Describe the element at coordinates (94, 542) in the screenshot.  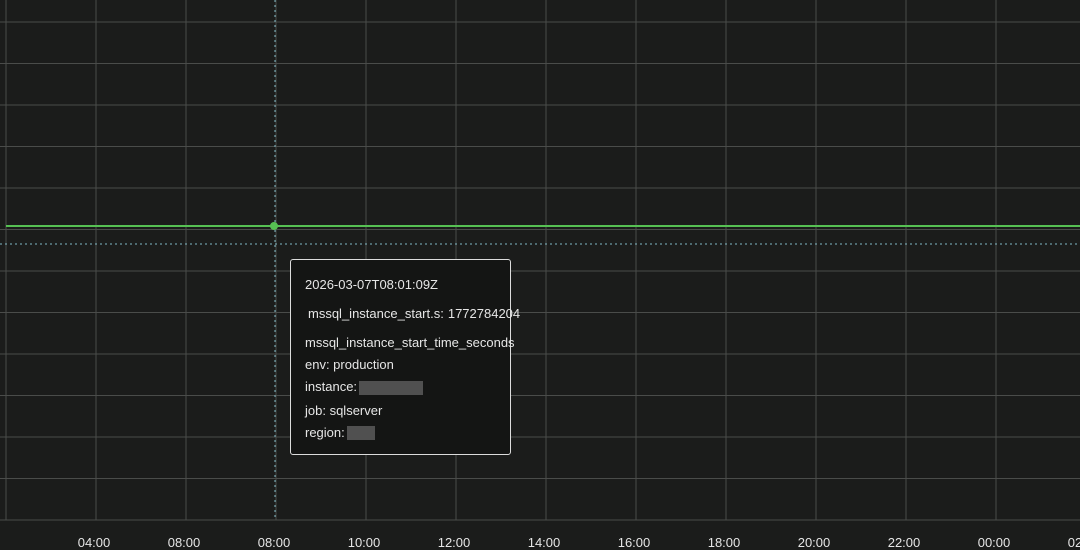
I see `x-tick-label: 04:00` at that location.